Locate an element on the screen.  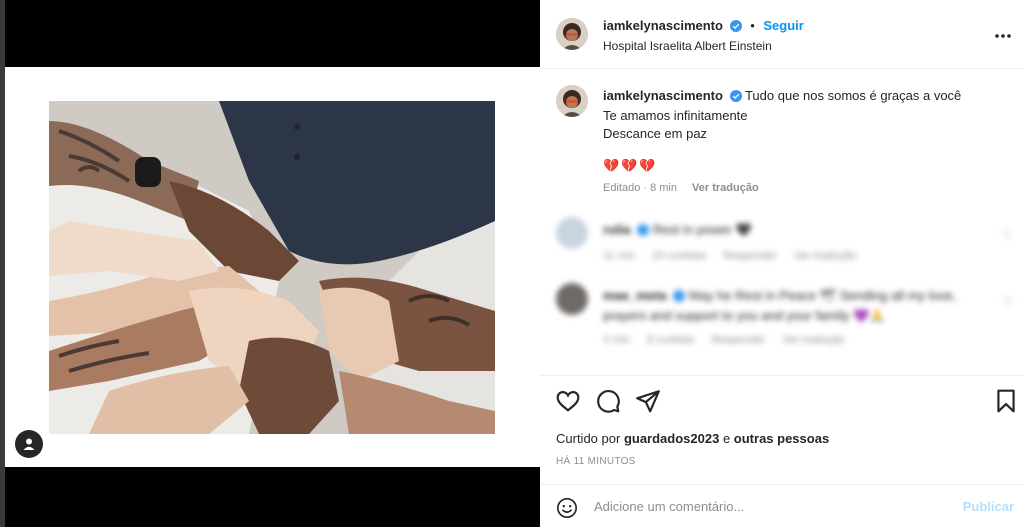
caption-meta: Editado · 8 min Ver tradução is located at coordinates (687, 188).